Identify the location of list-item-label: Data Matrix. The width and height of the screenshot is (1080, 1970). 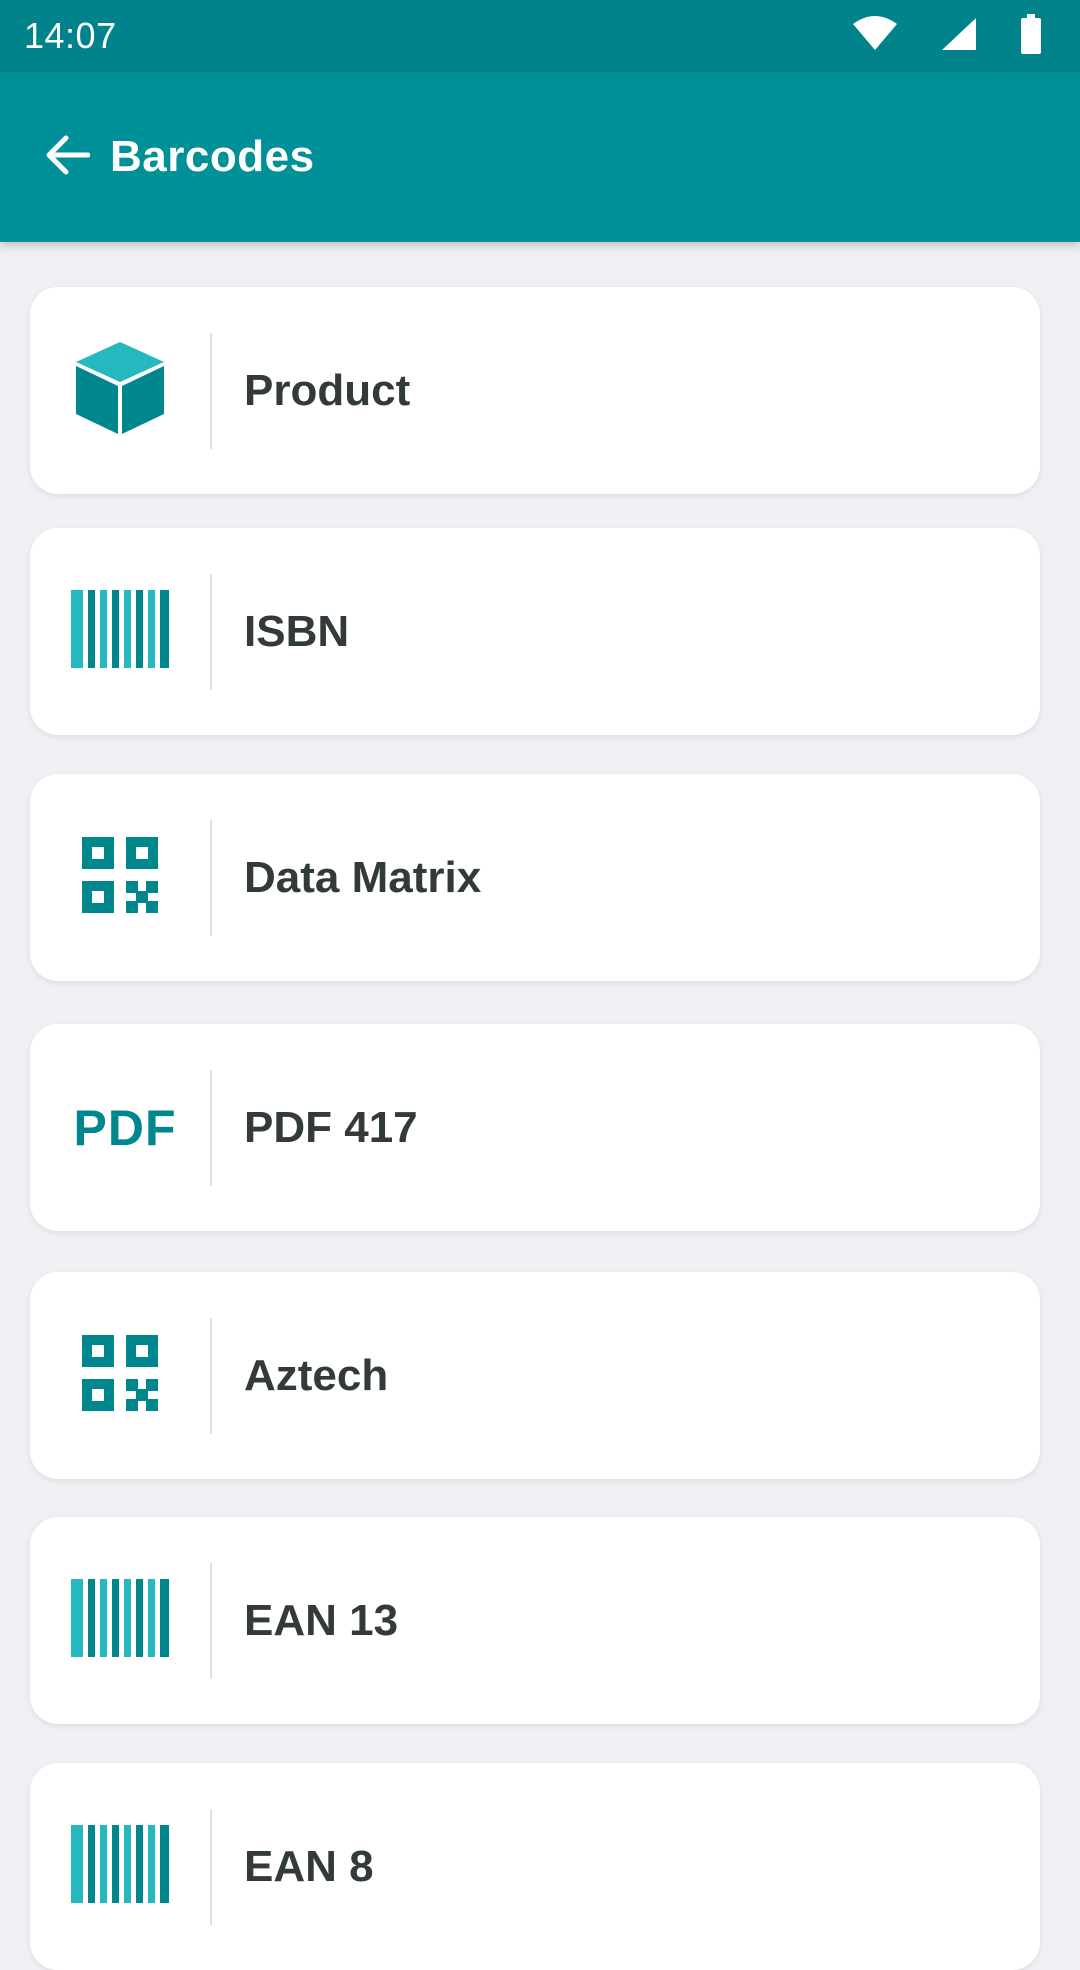
(363, 877).